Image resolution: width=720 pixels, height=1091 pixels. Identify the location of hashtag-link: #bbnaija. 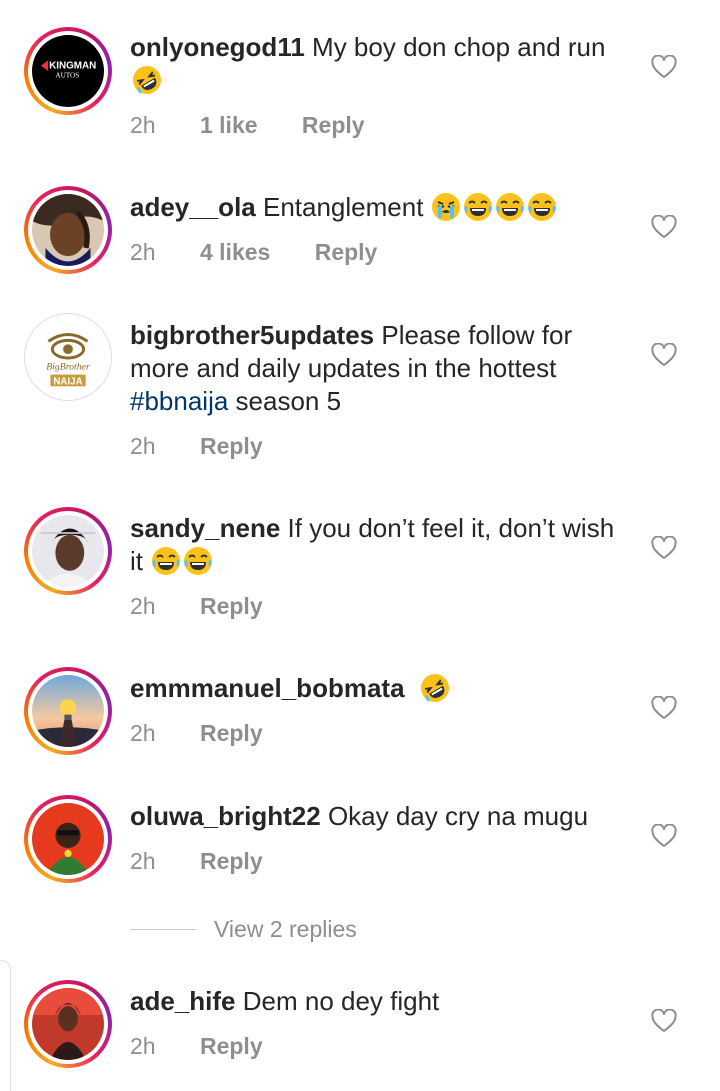
(179, 401).